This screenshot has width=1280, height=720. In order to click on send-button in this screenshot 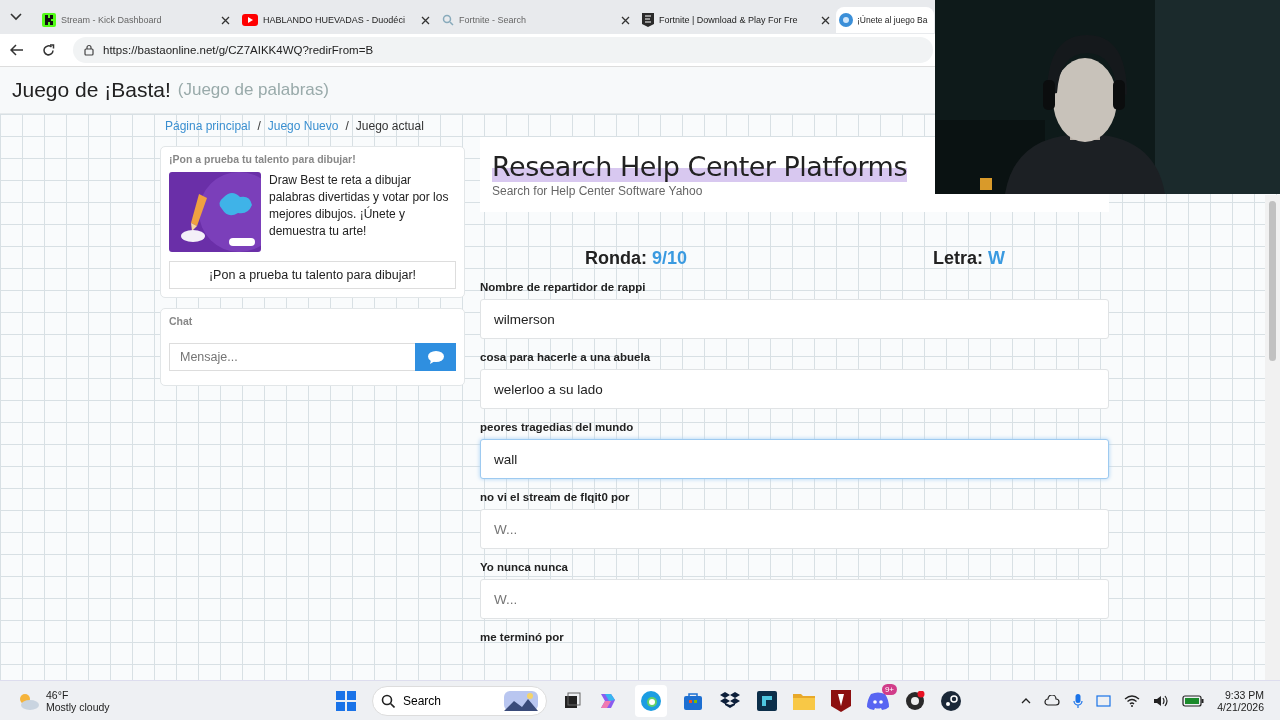, I will do `click(435, 357)`.